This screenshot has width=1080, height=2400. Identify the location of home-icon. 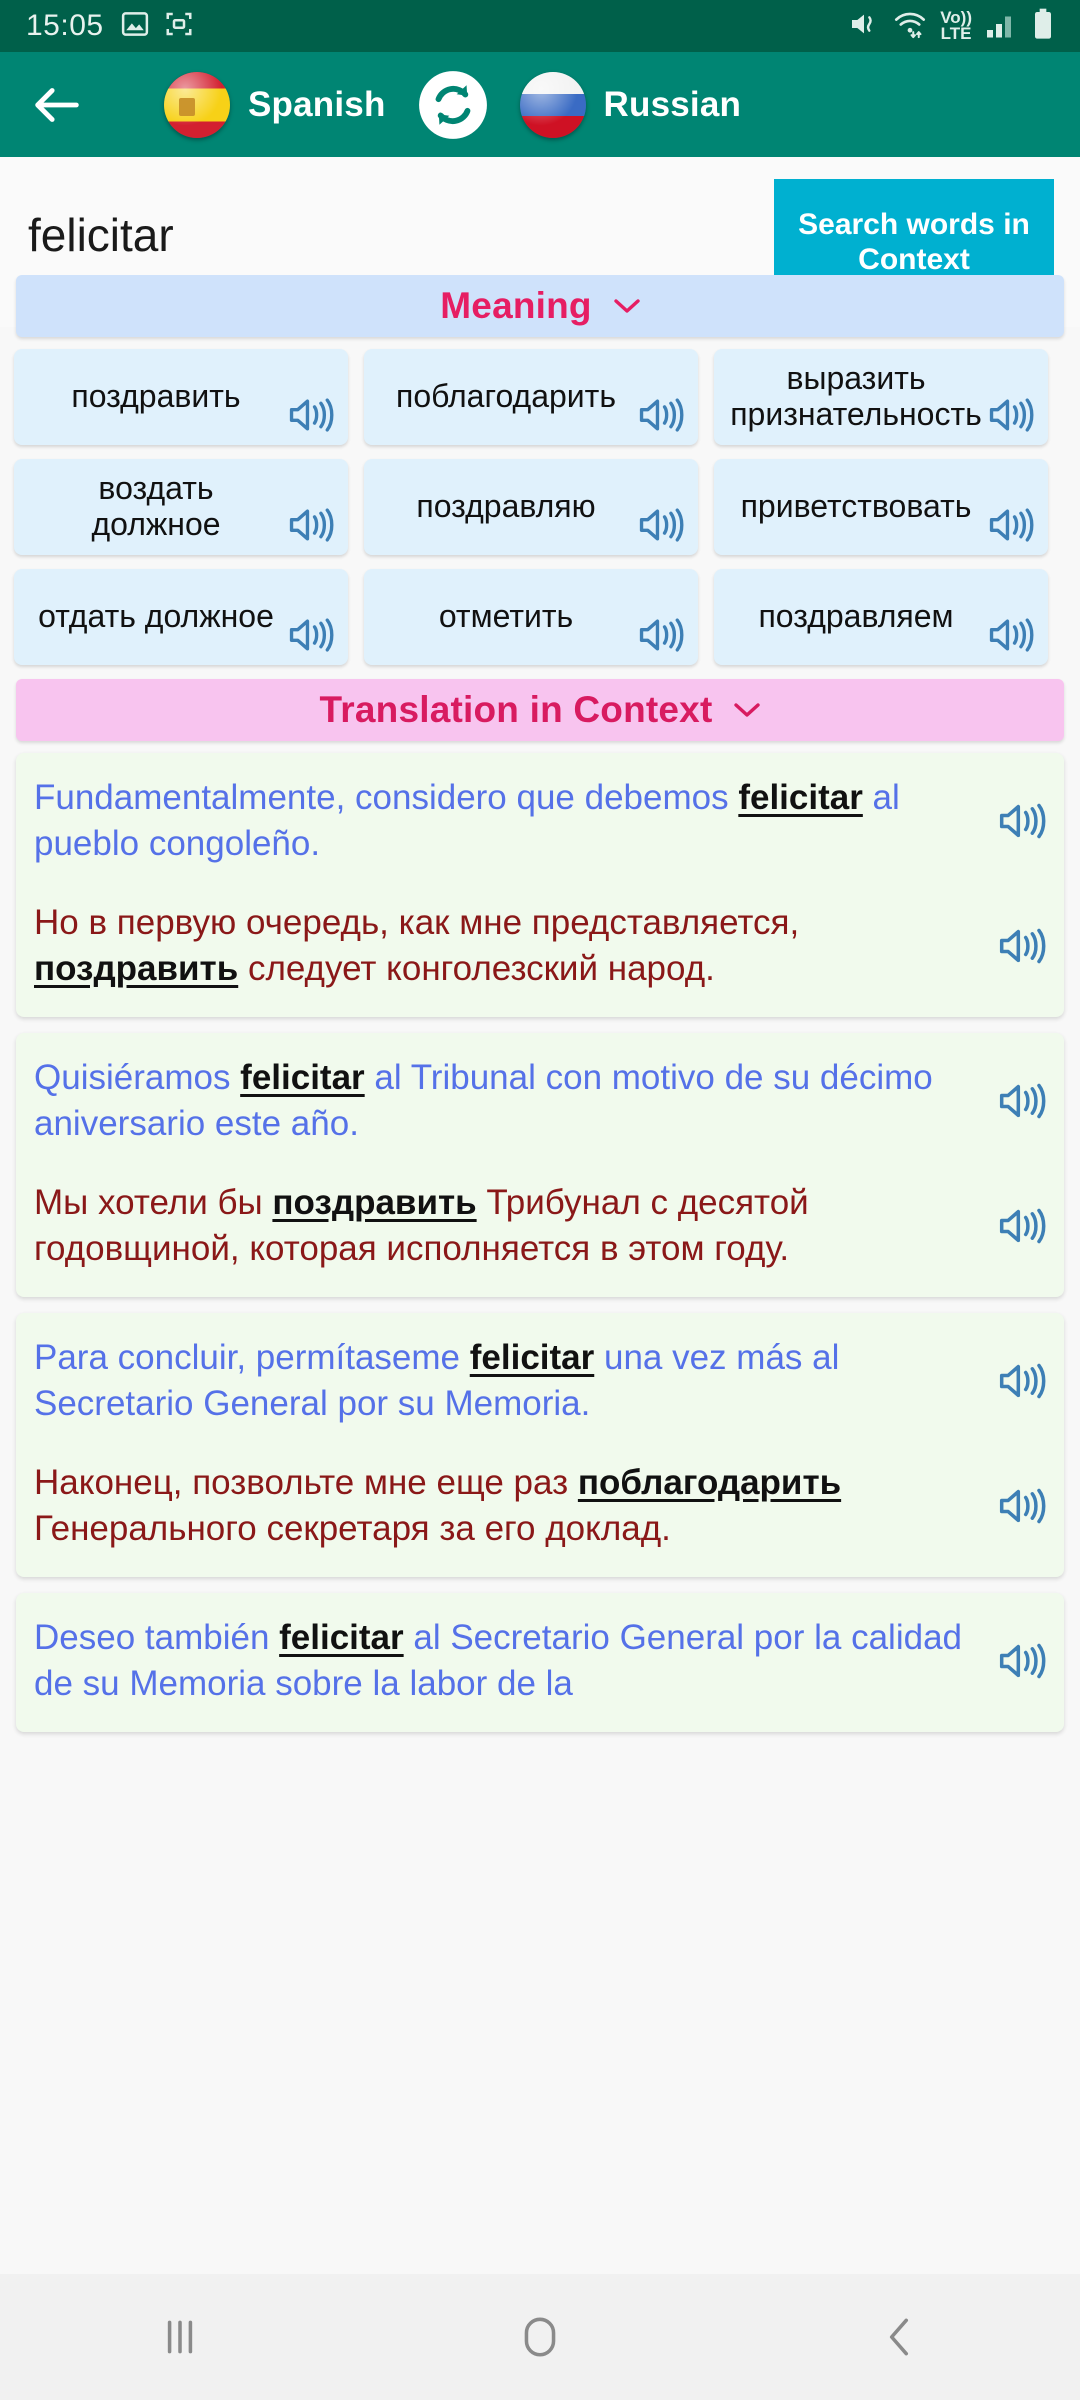
(540, 2337).